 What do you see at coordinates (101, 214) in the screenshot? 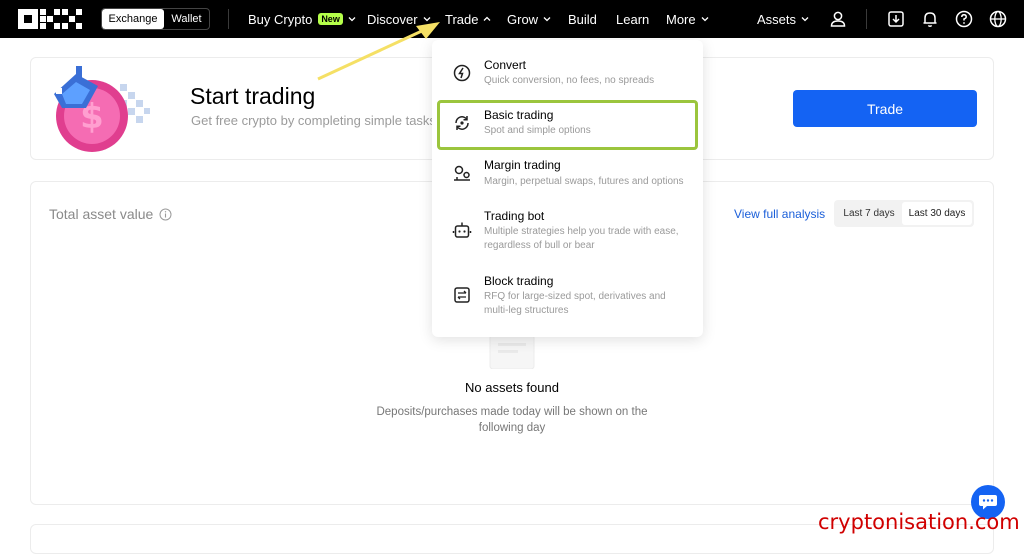
I see `total-asset-label: Total asset value` at bounding box center [101, 214].